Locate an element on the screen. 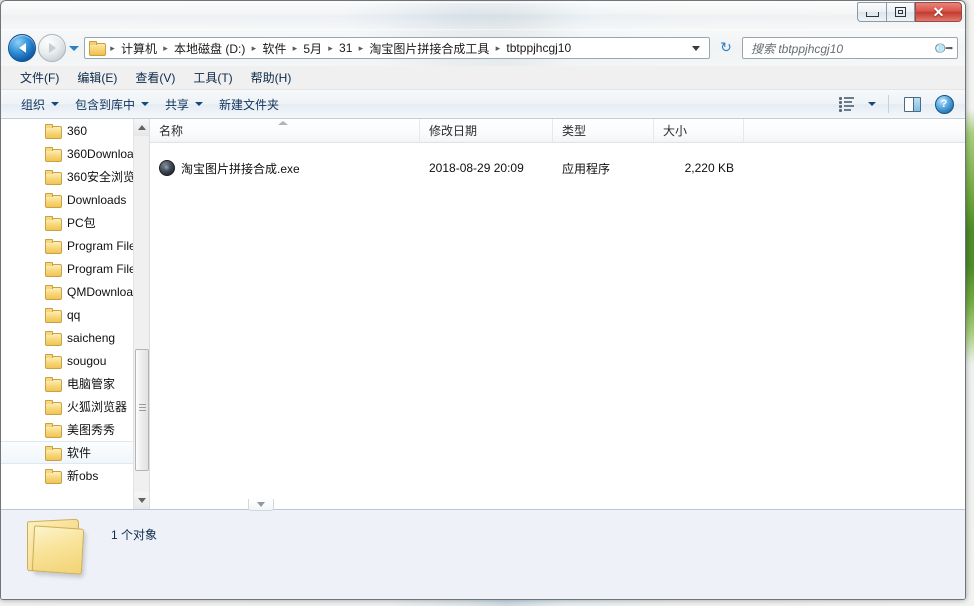 Image resolution: width=974 pixels, height=606 pixels. file-size-cell: 2,220 KB is located at coordinates (709, 168).